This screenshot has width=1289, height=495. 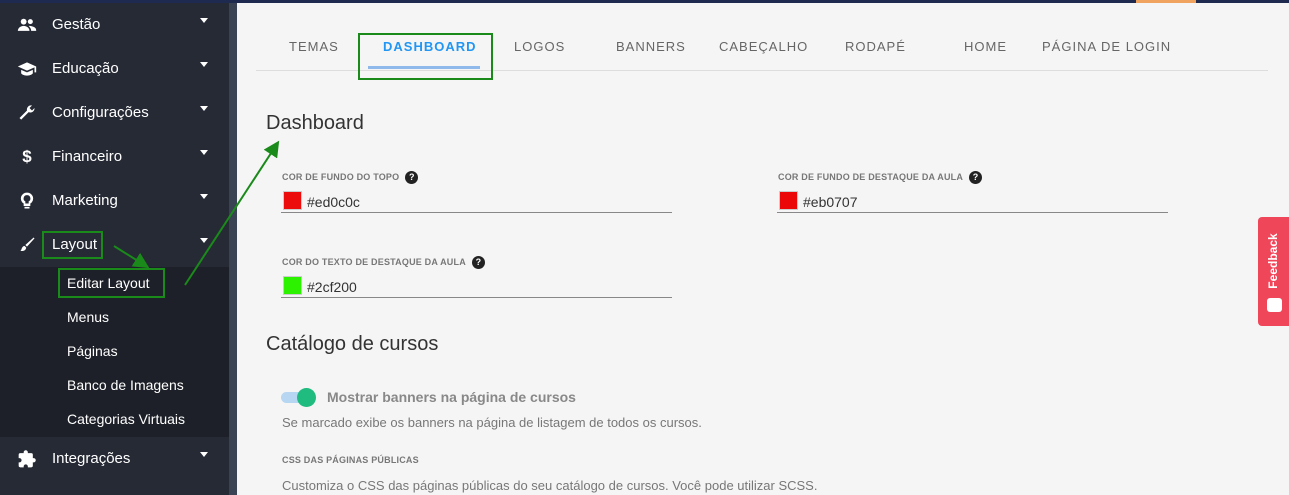 I want to click on lightbulb-icon, so click(x=27, y=201).